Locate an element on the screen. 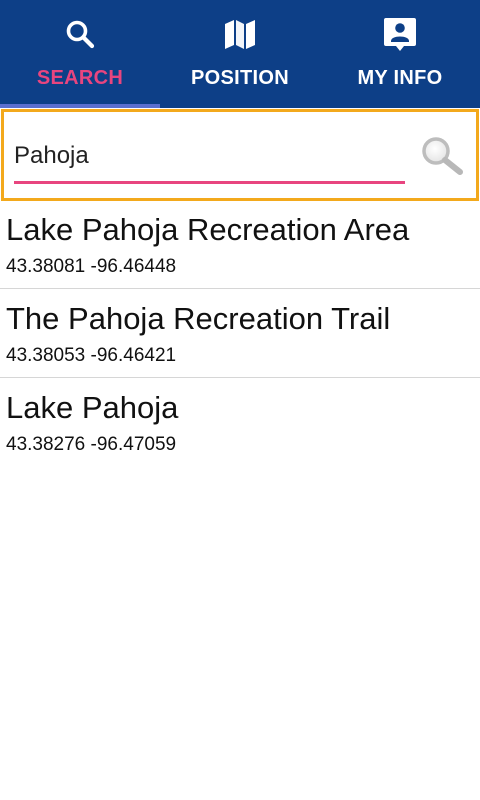 The height and width of the screenshot is (800, 480). search-input is located at coordinates (209, 156).